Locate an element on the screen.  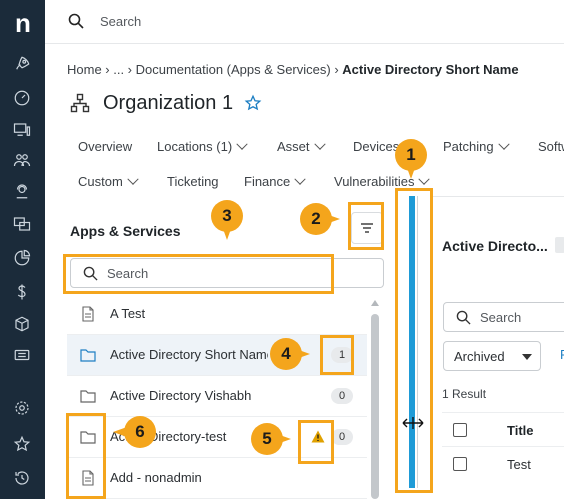
apps-panel-title: Apps & Services is located at coordinates (125, 231).